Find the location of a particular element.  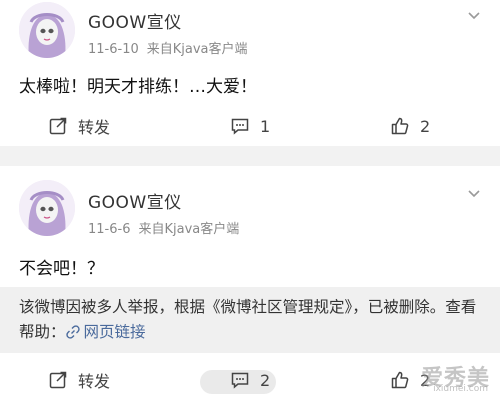

post-content: 不会吧！？ is located at coordinates (61, 269).